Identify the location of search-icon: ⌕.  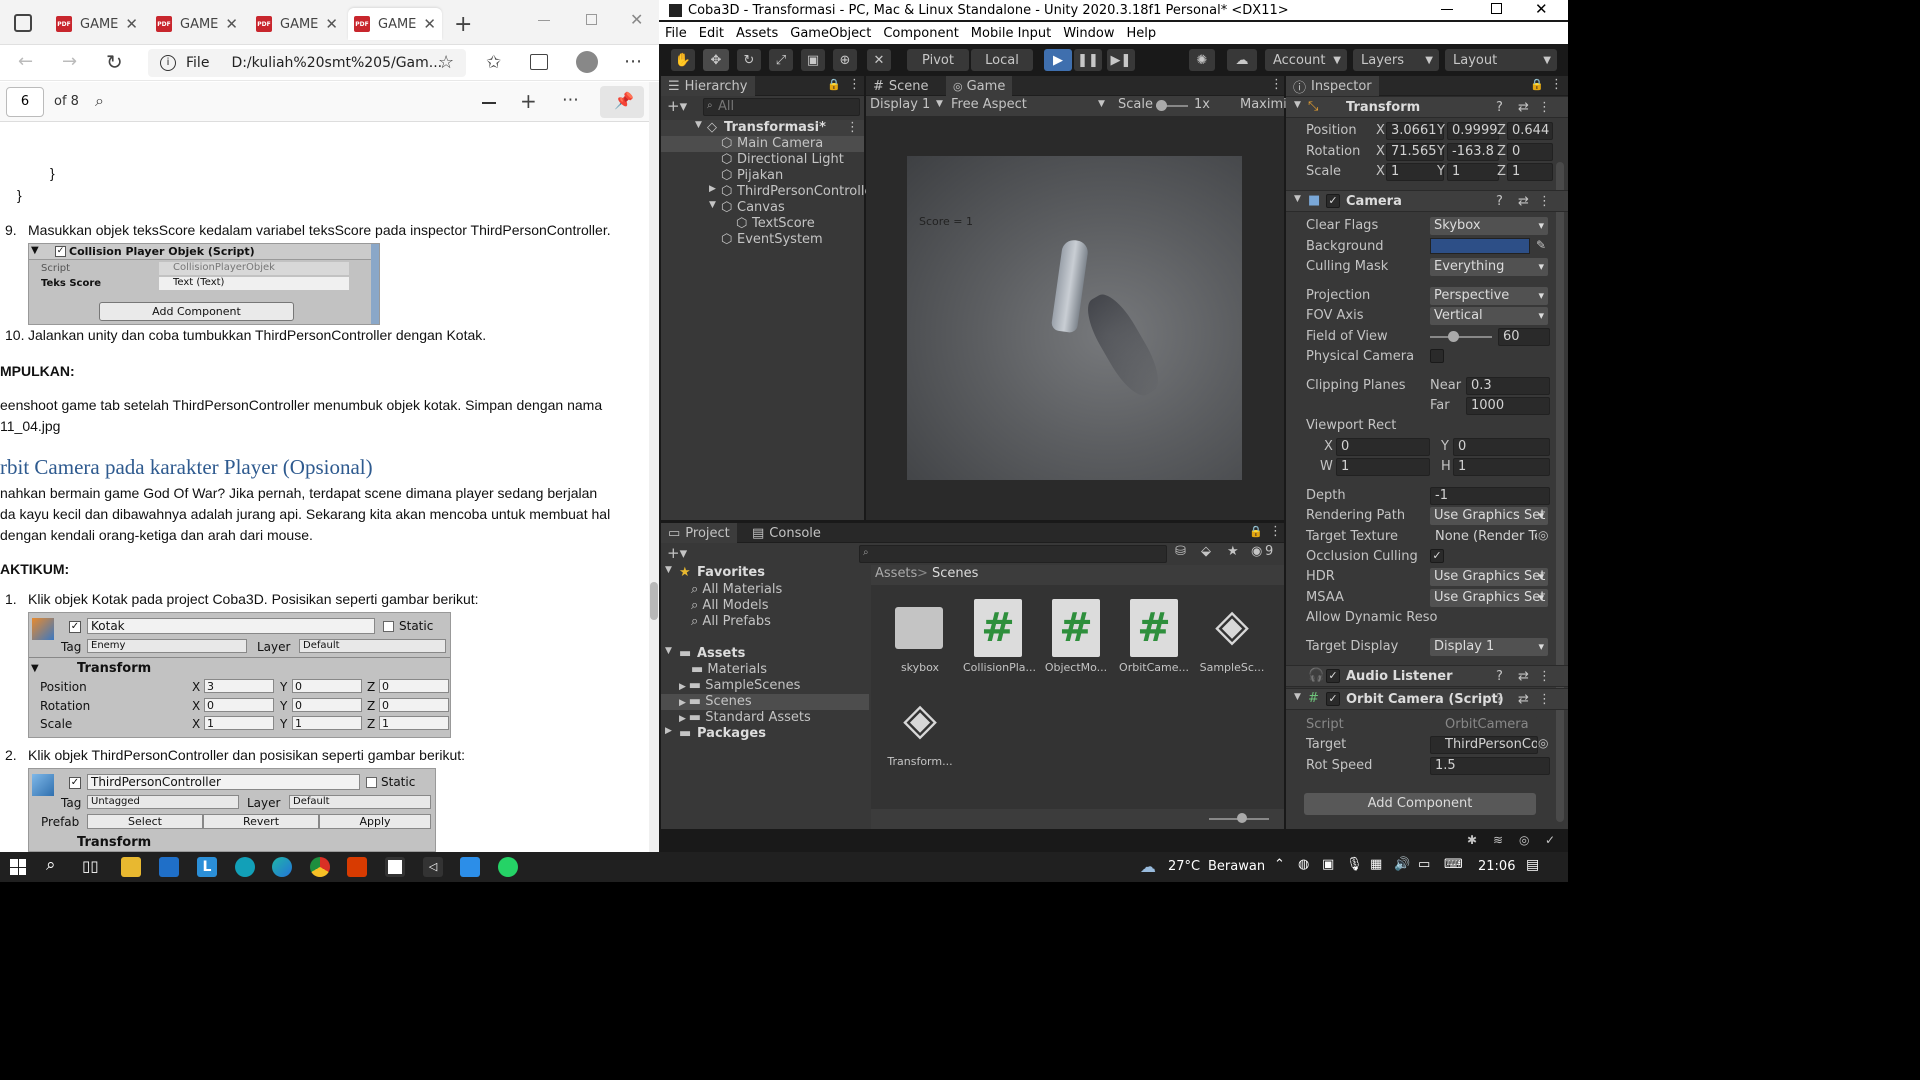
(99, 101).